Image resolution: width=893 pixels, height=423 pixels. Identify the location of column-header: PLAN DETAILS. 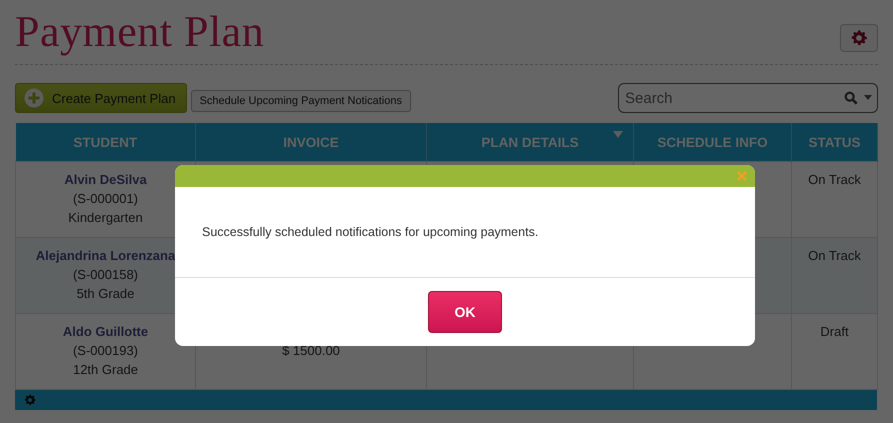
(530, 142).